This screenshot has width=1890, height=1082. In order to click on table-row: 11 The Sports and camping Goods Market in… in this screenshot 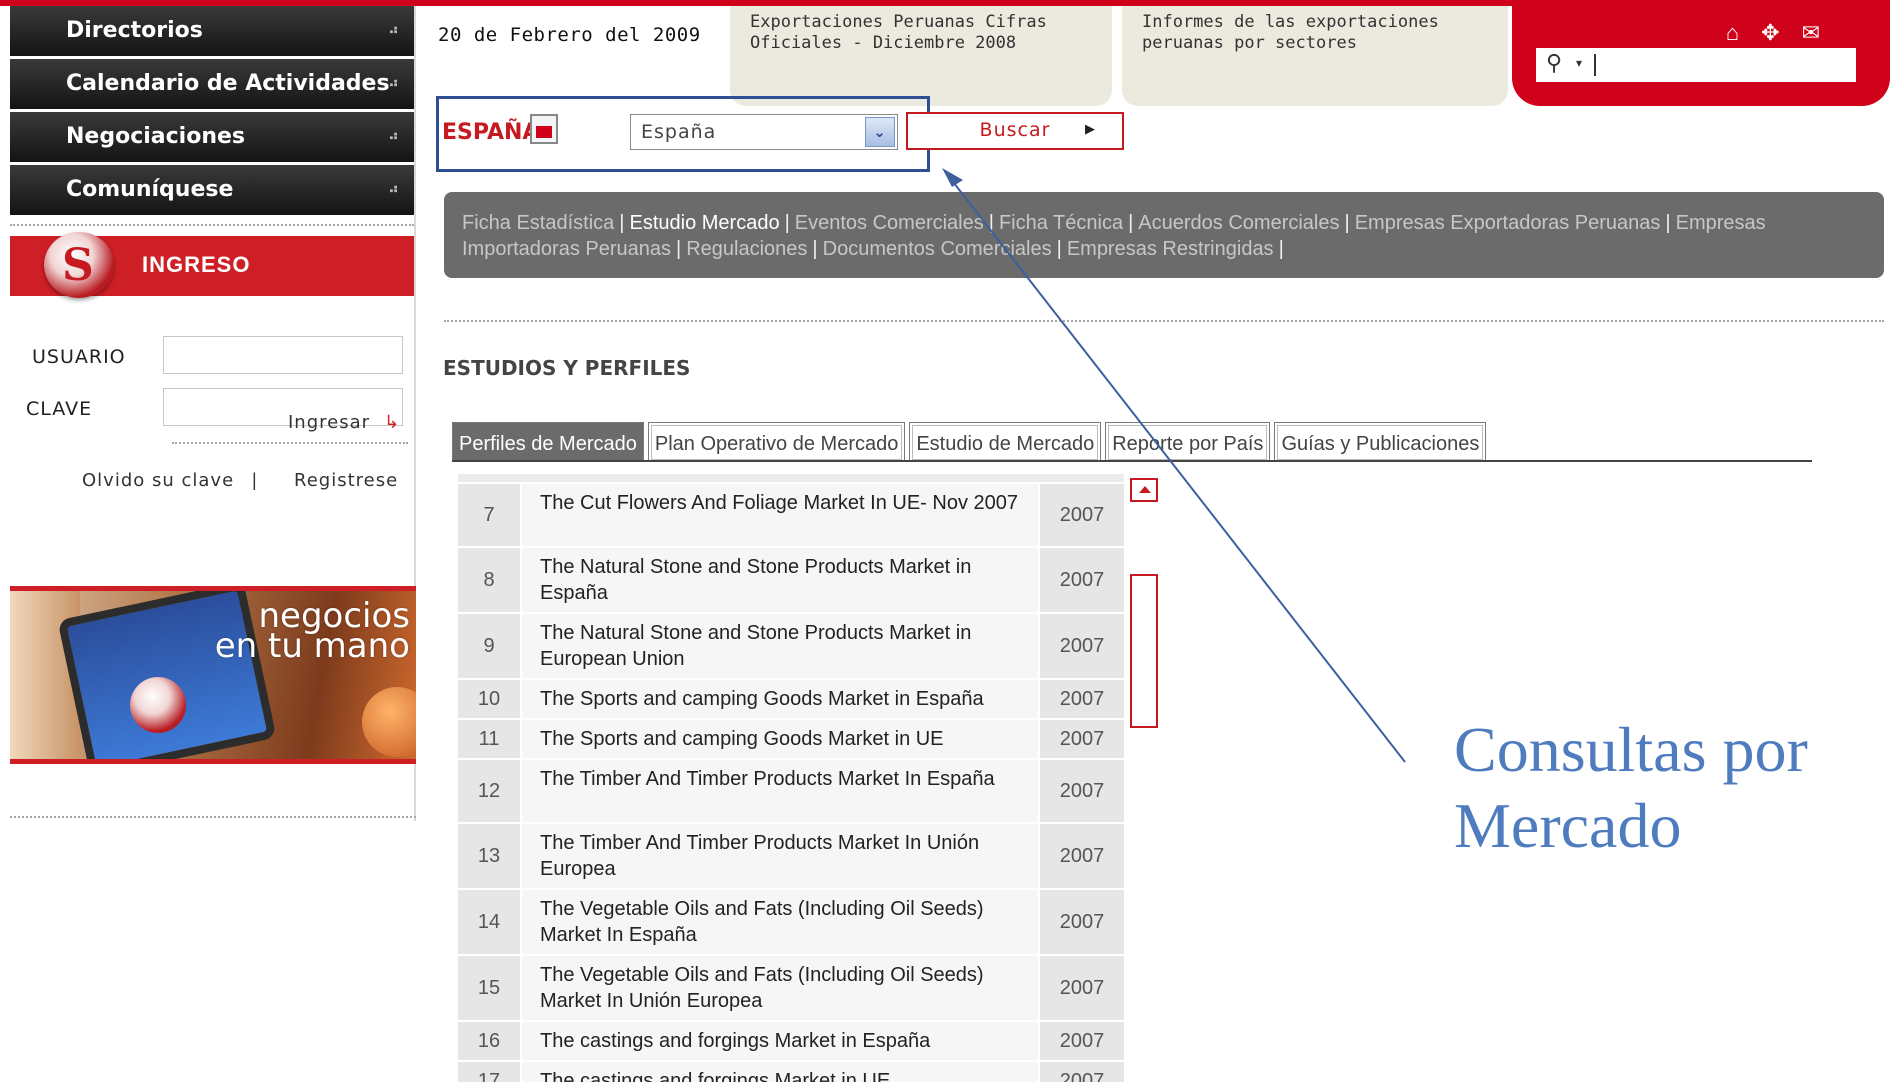, I will do `click(791, 740)`.